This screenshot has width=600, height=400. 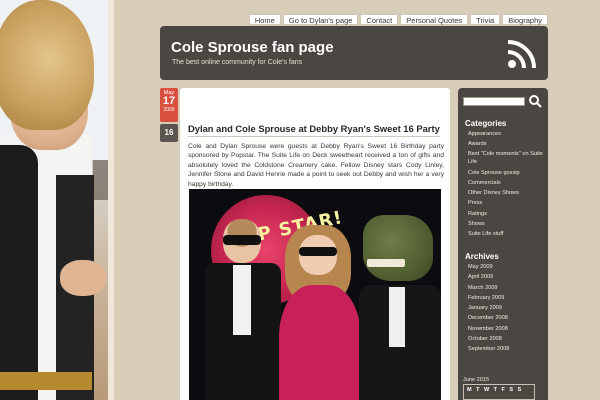 What do you see at coordinates (485, 19) in the screenshot?
I see `nav-trivia: Trivia` at bounding box center [485, 19].